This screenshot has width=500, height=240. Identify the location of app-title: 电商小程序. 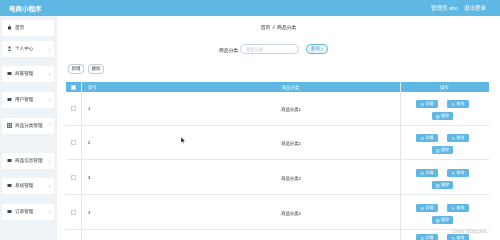
(25, 9).